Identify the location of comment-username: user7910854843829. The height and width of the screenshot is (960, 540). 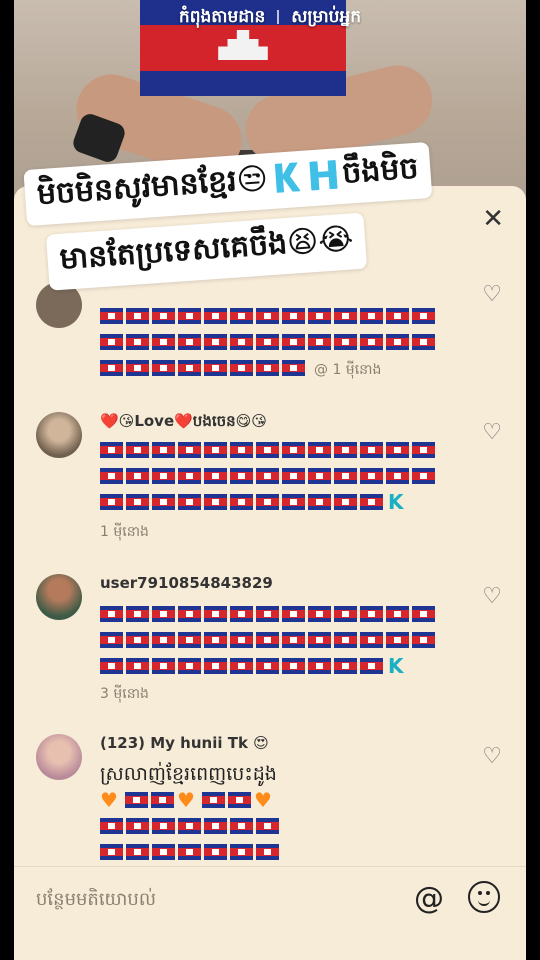
(186, 583).